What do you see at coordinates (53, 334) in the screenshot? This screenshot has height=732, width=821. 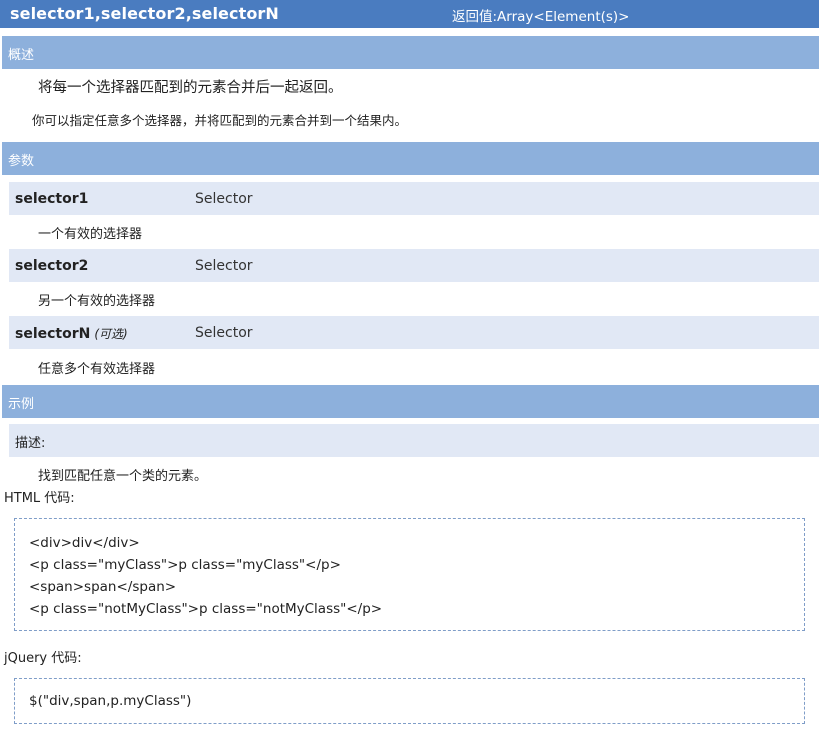 I see `param-name-text: selectorN` at bounding box center [53, 334].